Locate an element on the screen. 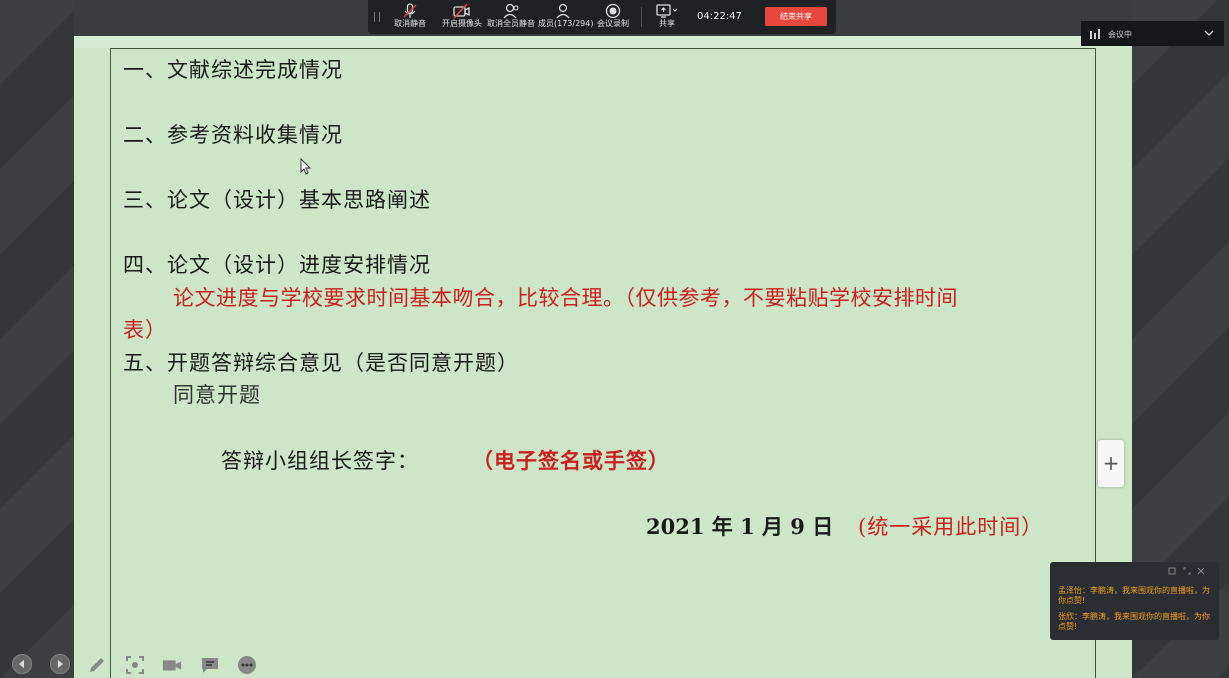  toolbar-separator is located at coordinates (641, 17).